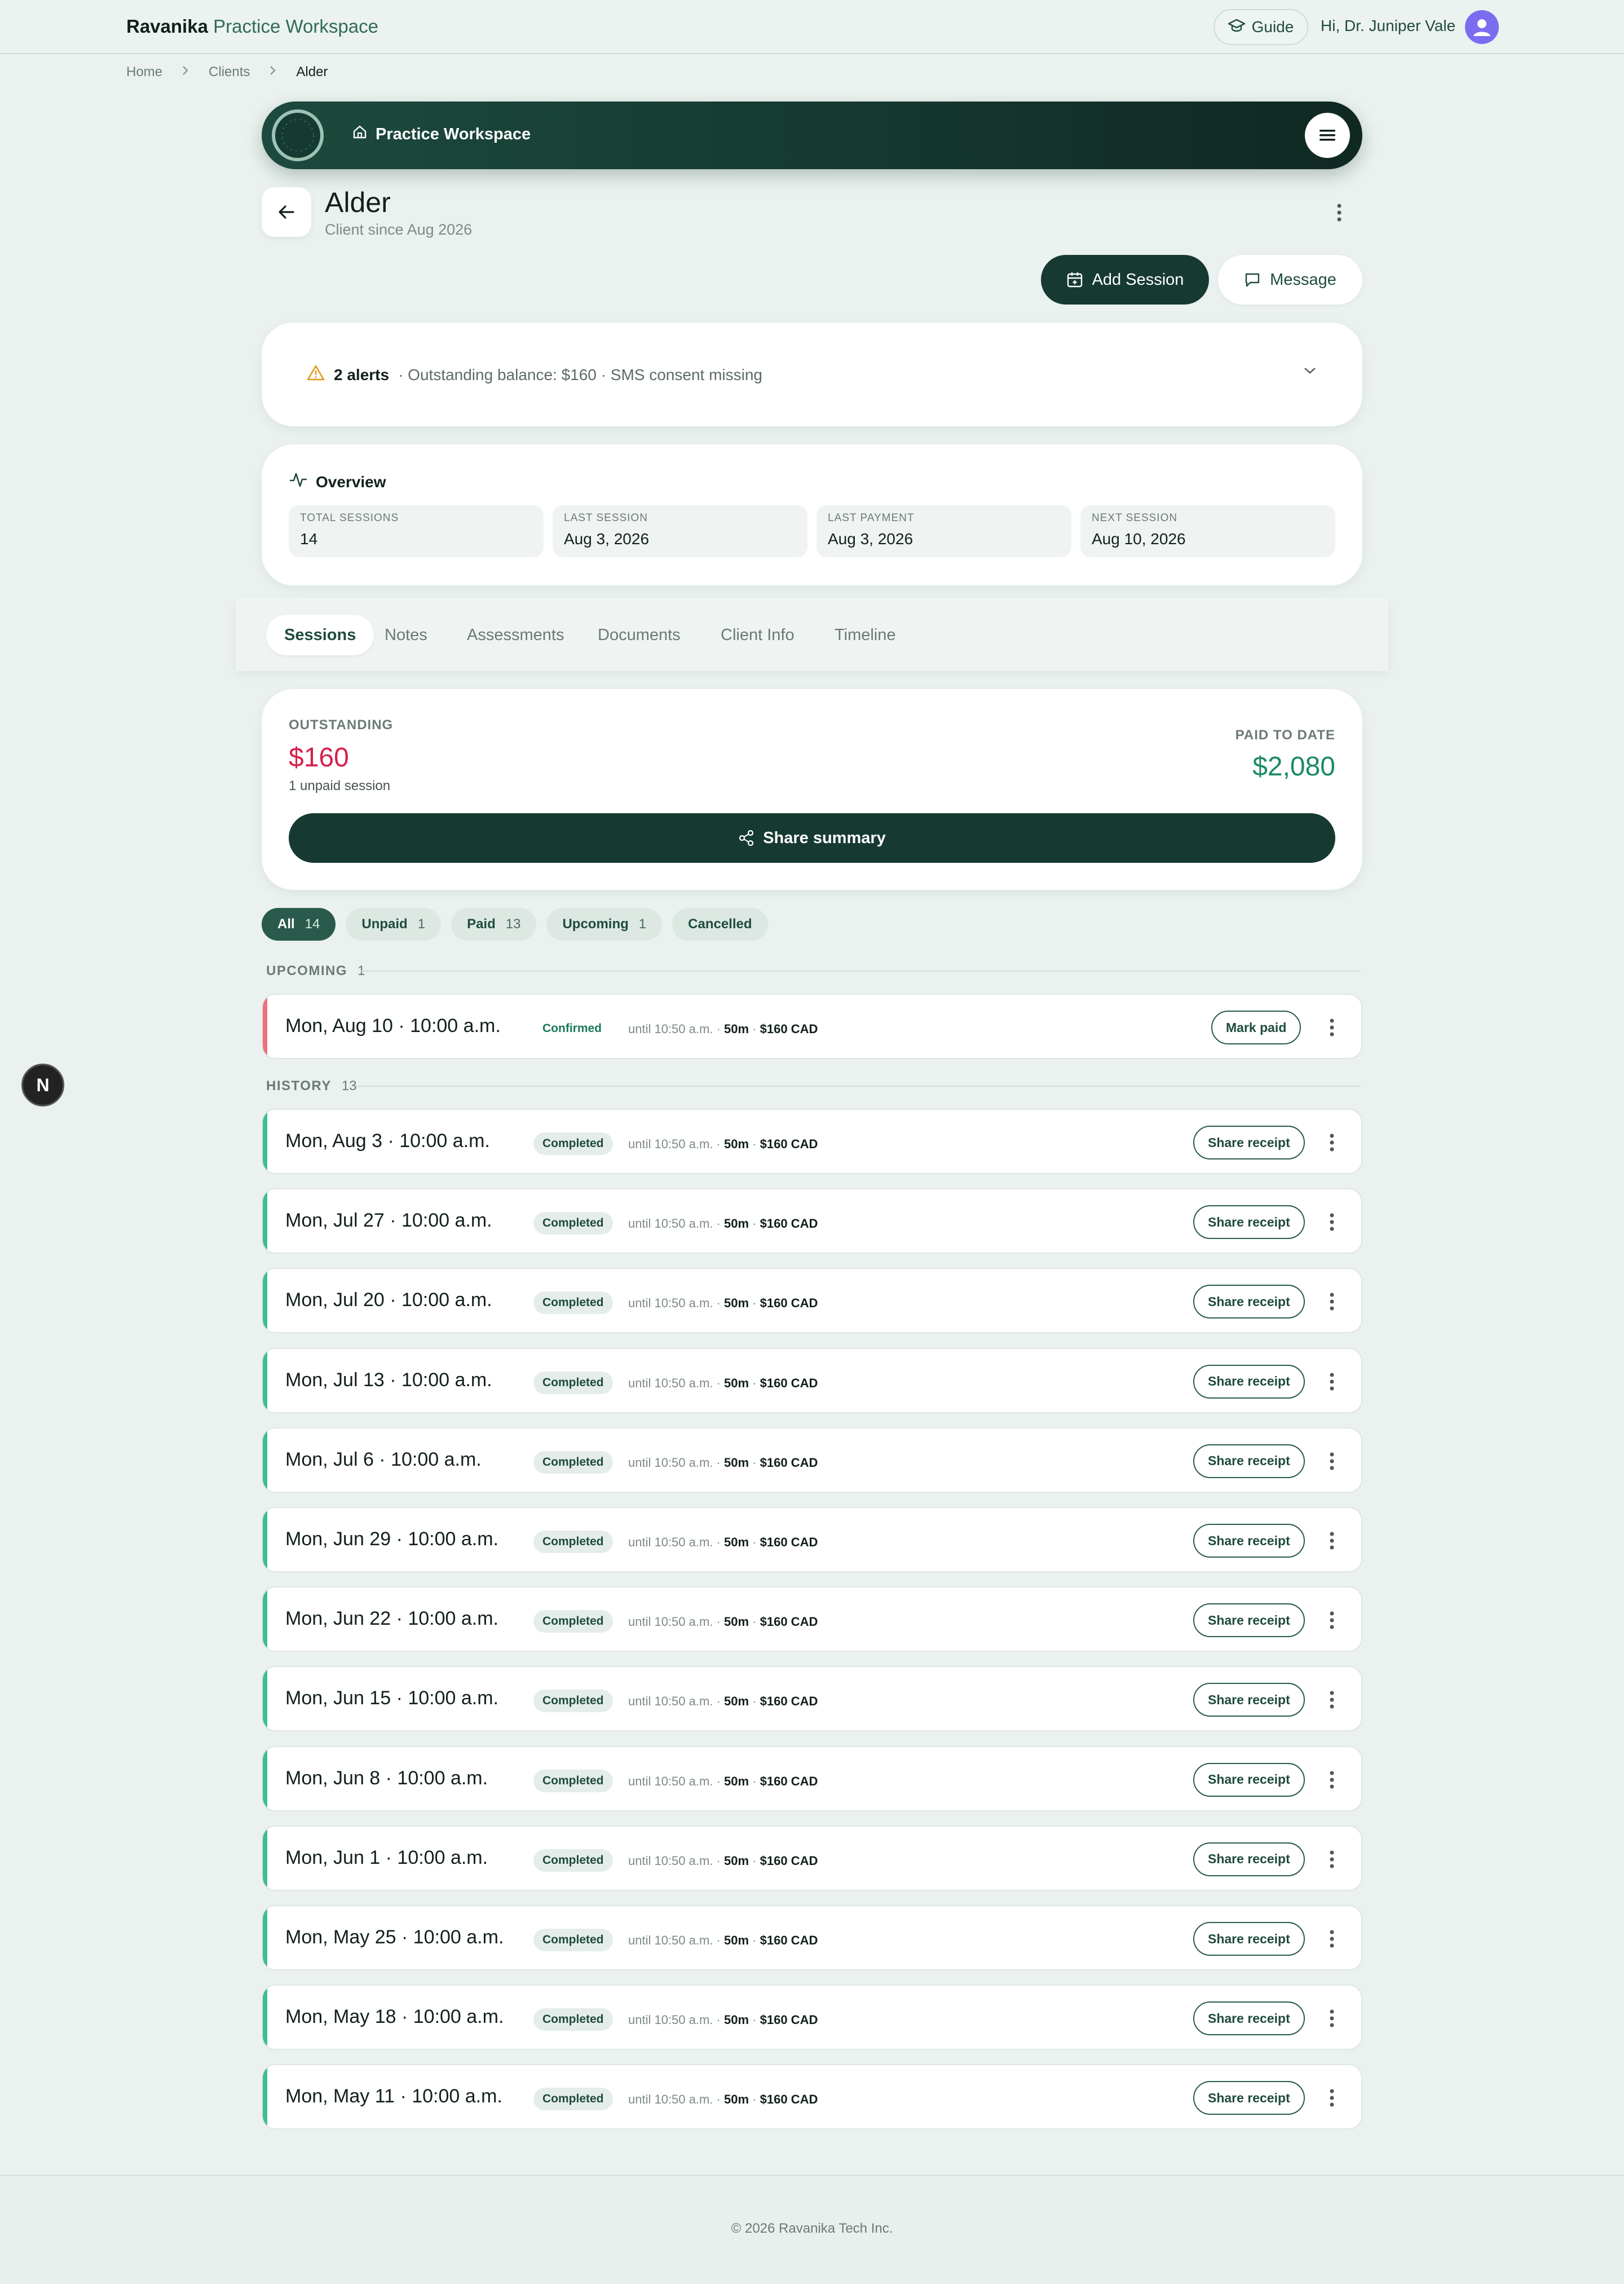 The image size is (1624, 2284). Describe the element at coordinates (1482, 27) in the screenshot. I see `avatar` at that location.